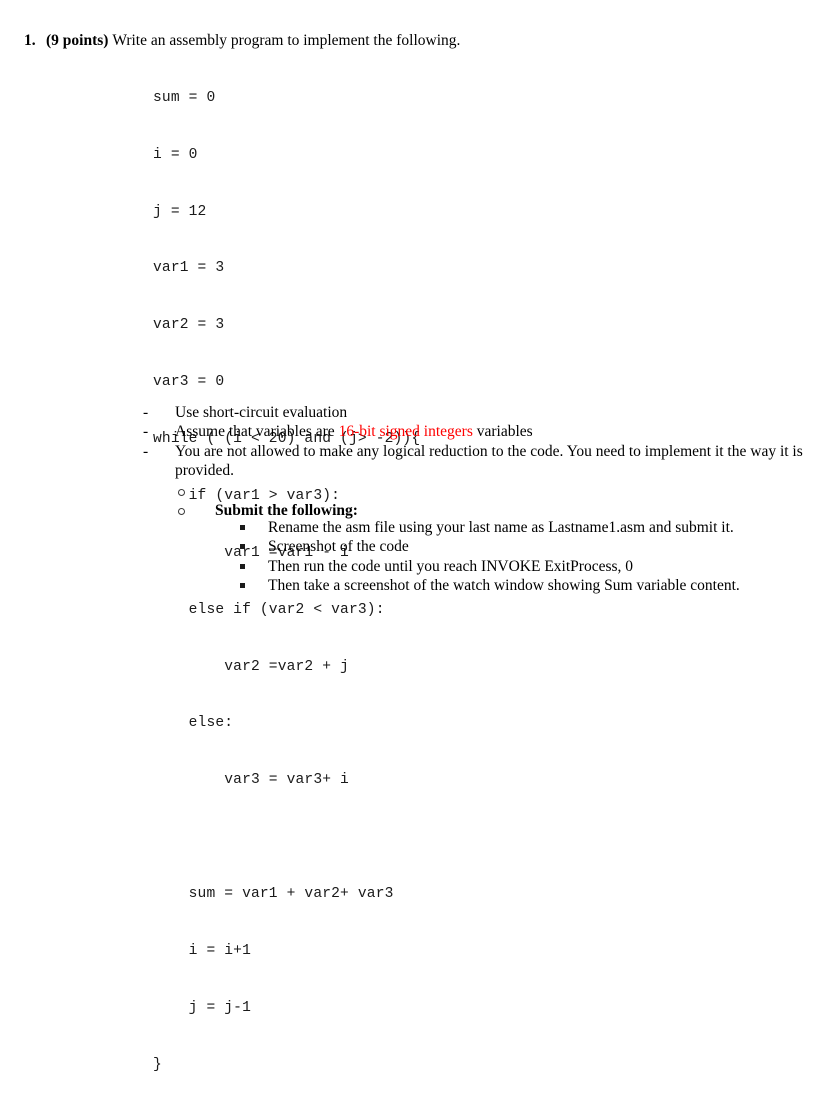 The image size is (840, 1112). What do you see at coordinates (257, 432) in the screenshot?
I see `requirement-text: Assume that variables are` at bounding box center [257, 432].